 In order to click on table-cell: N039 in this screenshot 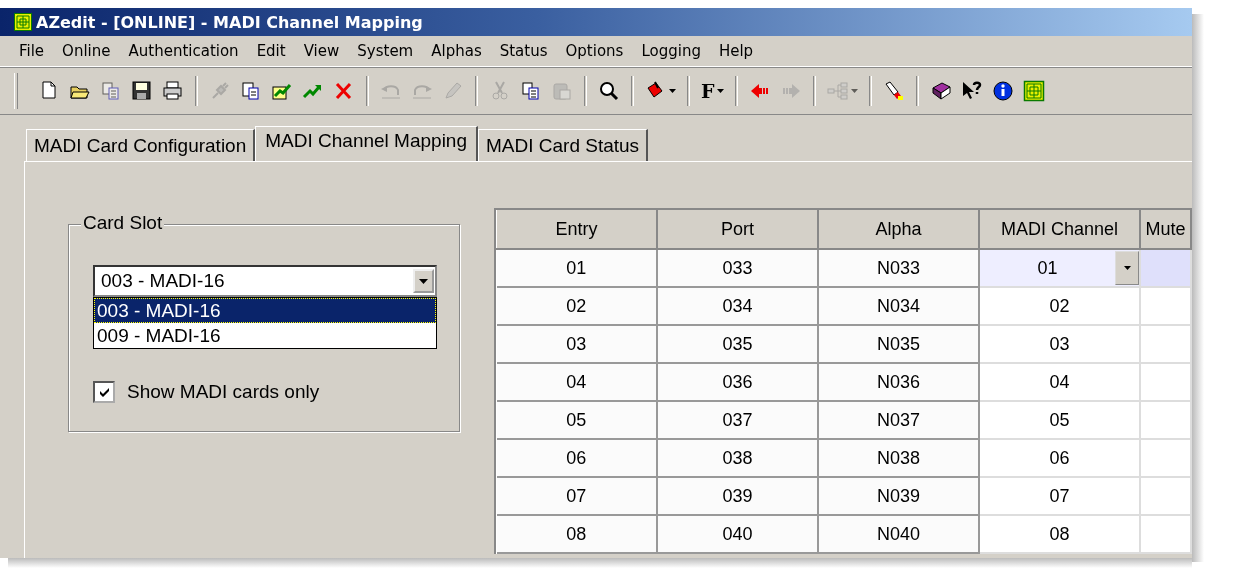, I will do `click(898, 495)`.